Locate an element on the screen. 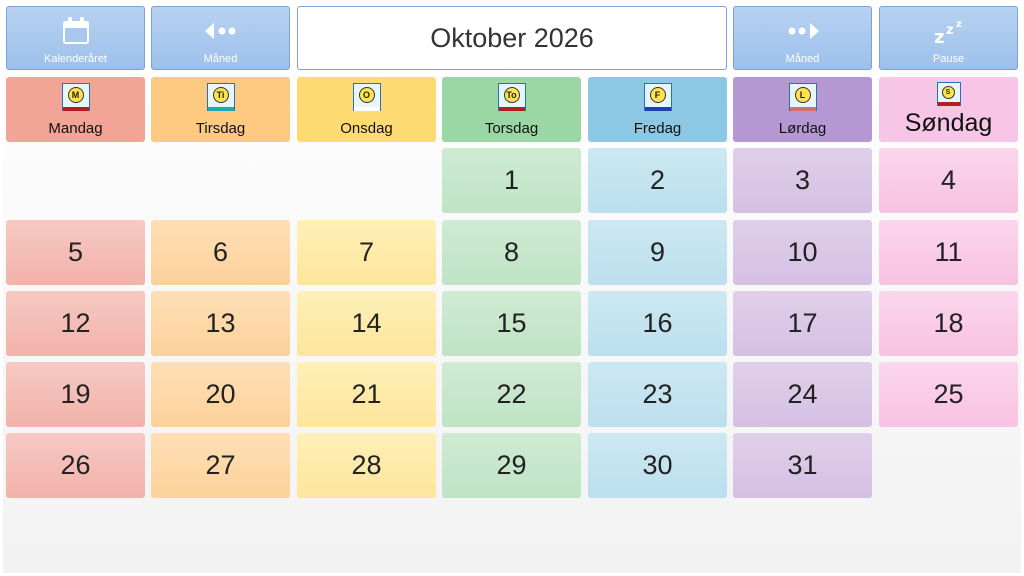 The height and width of the screenshot is (576, 1024). day-symbol-letter: Ti is located at coordinates (220, 95).